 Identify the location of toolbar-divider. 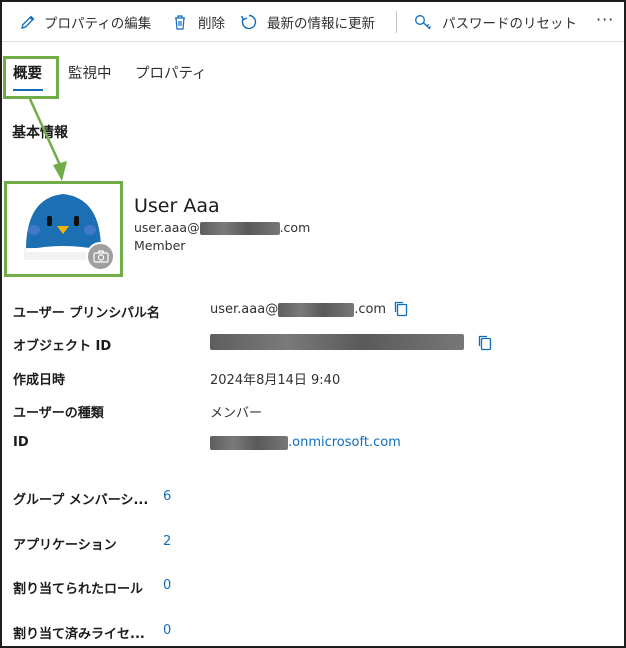
(396, 22).